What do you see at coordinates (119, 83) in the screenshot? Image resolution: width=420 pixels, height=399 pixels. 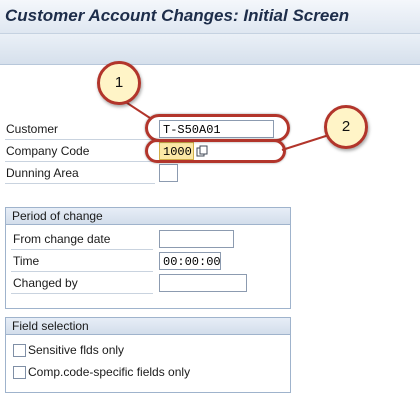 I see `callout-bubble-1: 1` at bounding box center [119, 83].